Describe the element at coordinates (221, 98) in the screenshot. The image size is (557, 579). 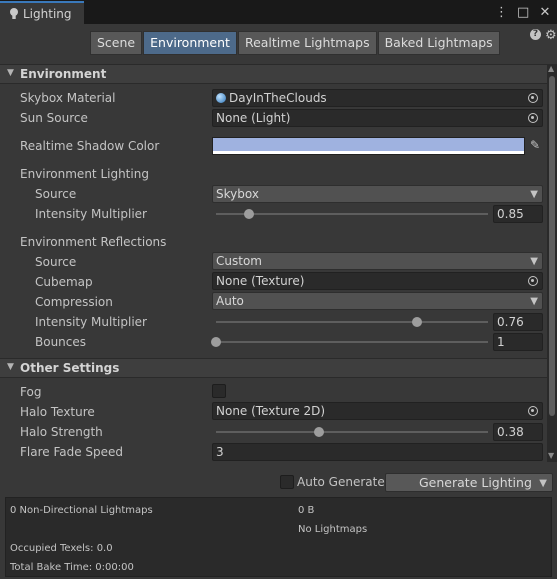
I see `material-sphere-icon` at that location.